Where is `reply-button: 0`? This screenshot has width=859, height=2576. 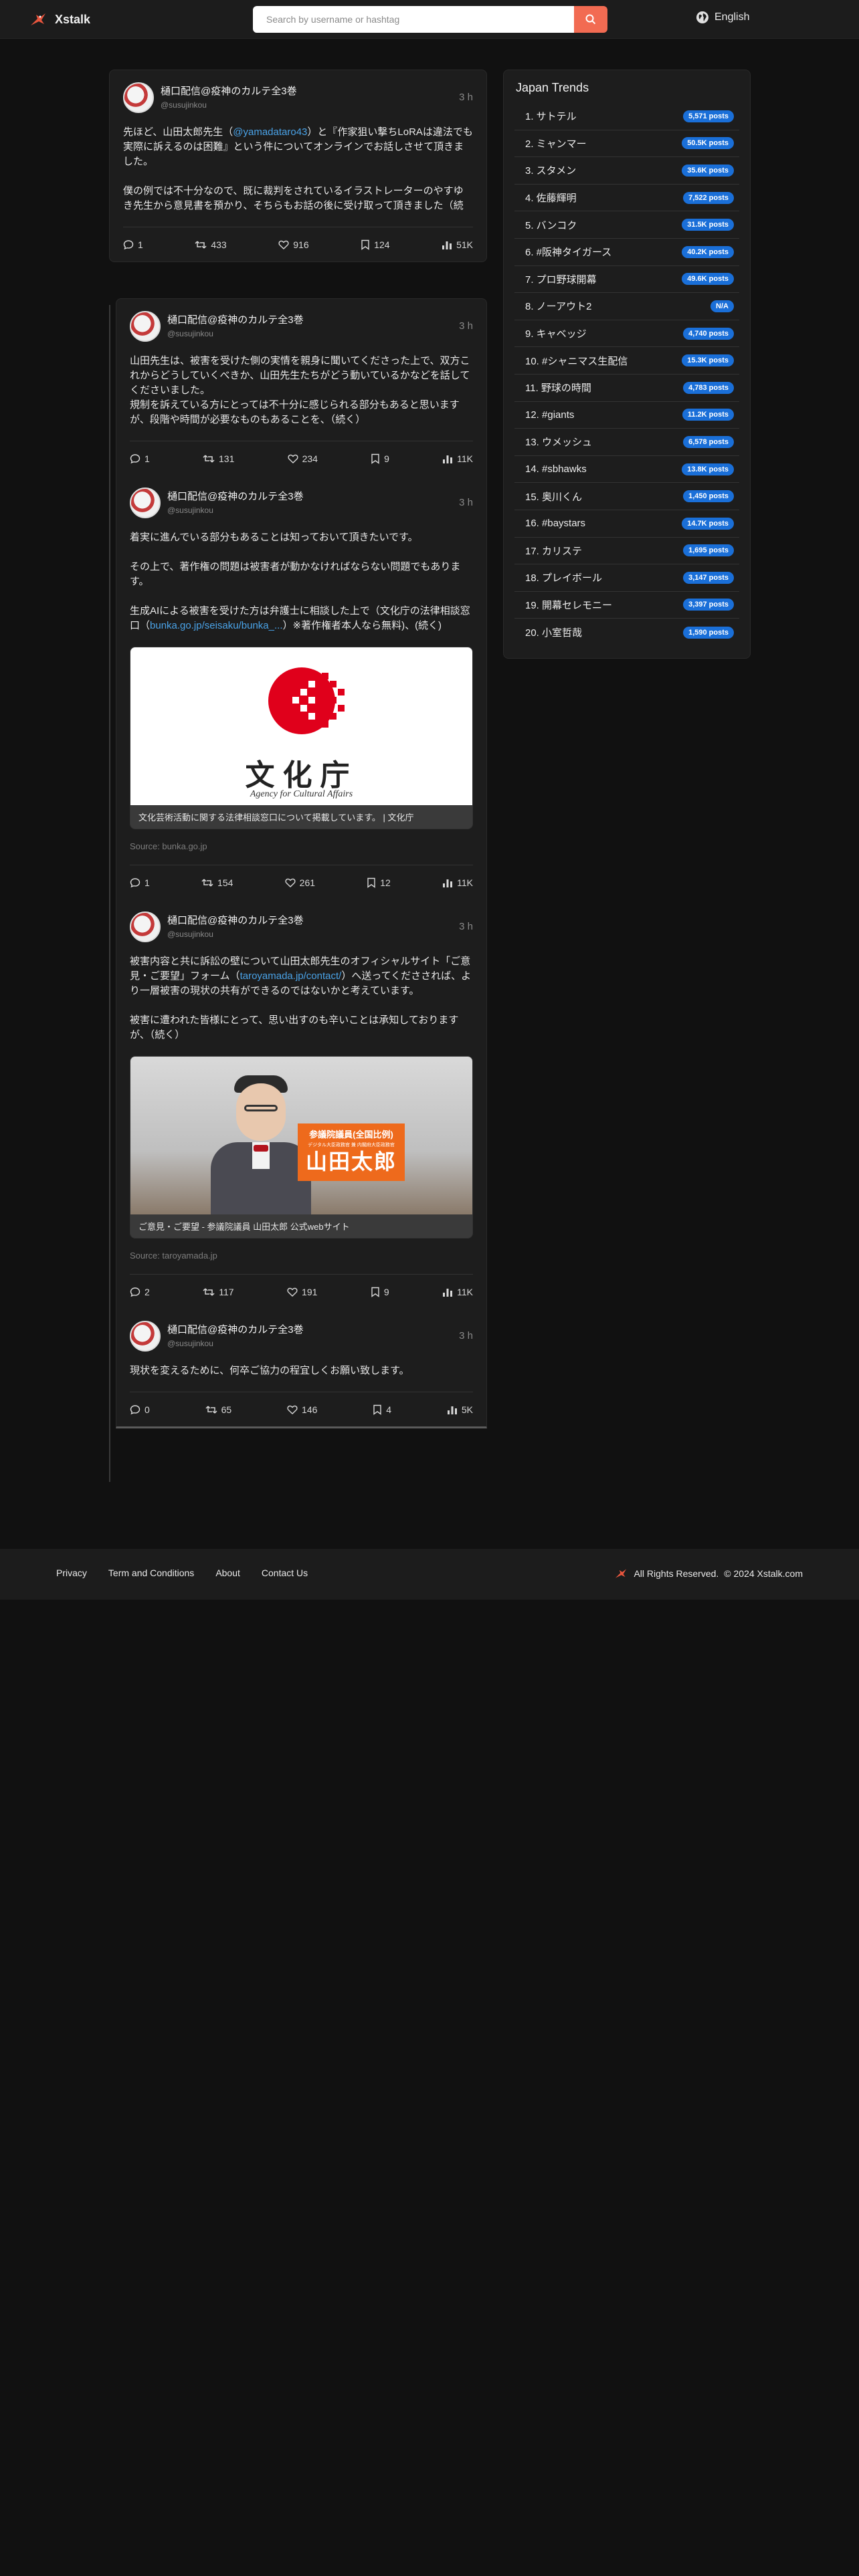
reply-button: 0 is located at coordinates (140, 1409).